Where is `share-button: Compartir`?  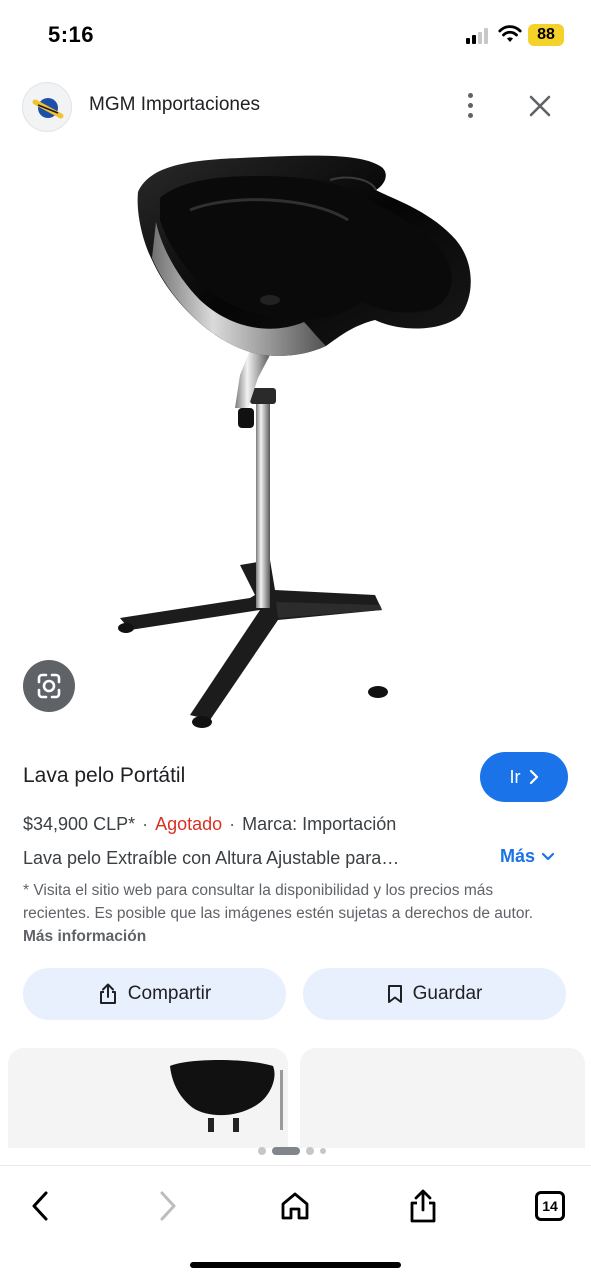
share-button: Compartir is located at coordinates (154, 994).